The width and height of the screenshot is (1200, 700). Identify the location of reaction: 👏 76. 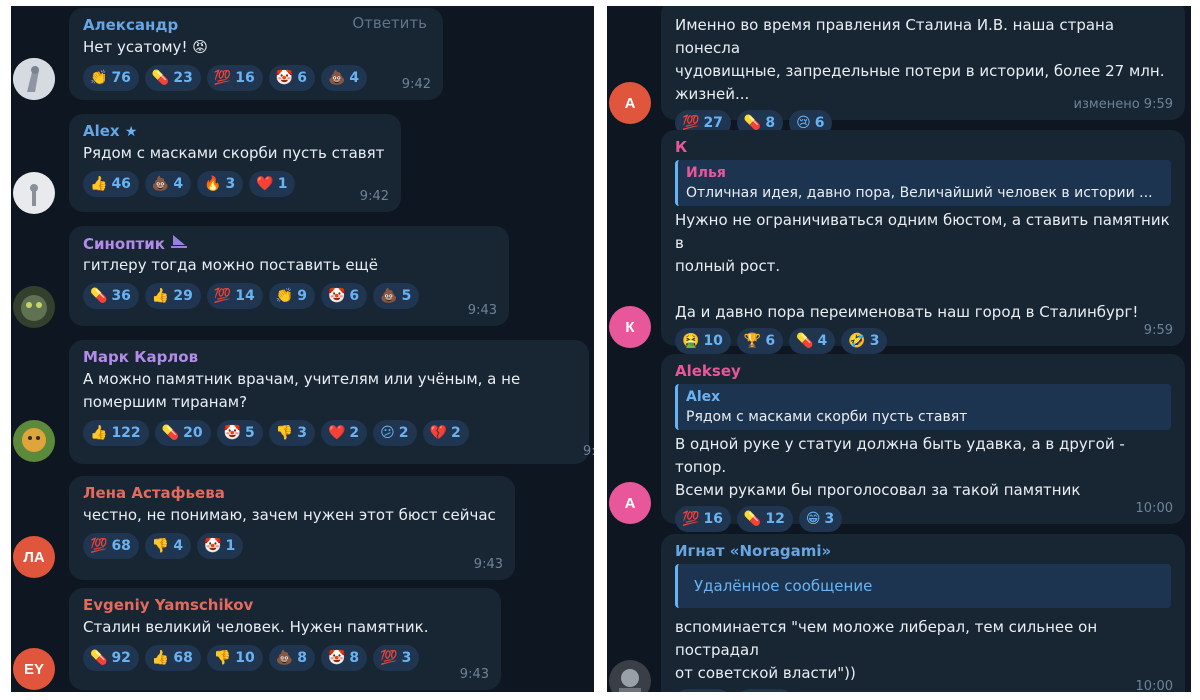
(111, 78).